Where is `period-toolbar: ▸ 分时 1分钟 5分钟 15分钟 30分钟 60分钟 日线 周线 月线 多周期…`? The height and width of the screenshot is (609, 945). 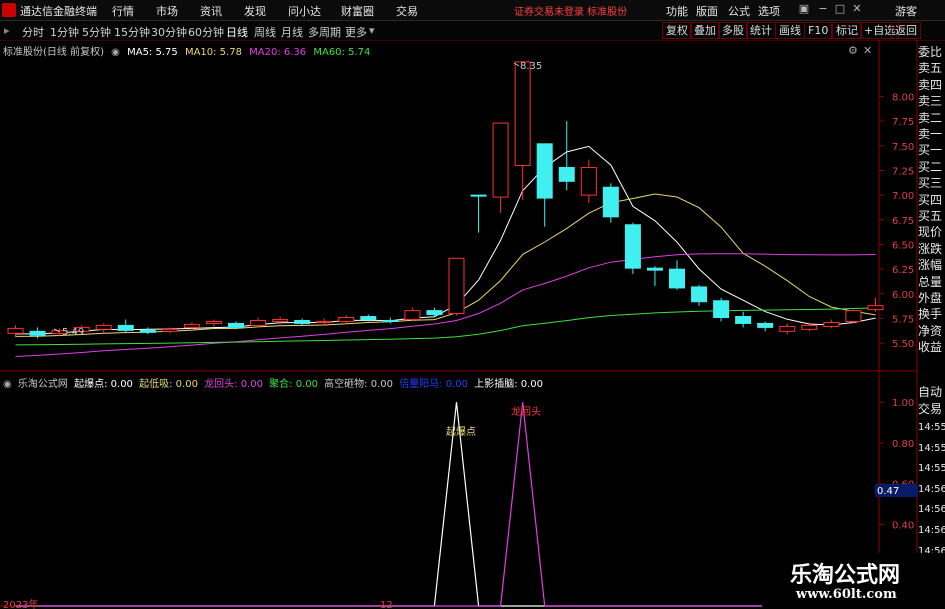
period-toolbar: ▸ 分时 1分钟 5分钟 15分钟 30分钟 60分钟 日线 周线 月线 多周期… is located at coordinates (472, 31).